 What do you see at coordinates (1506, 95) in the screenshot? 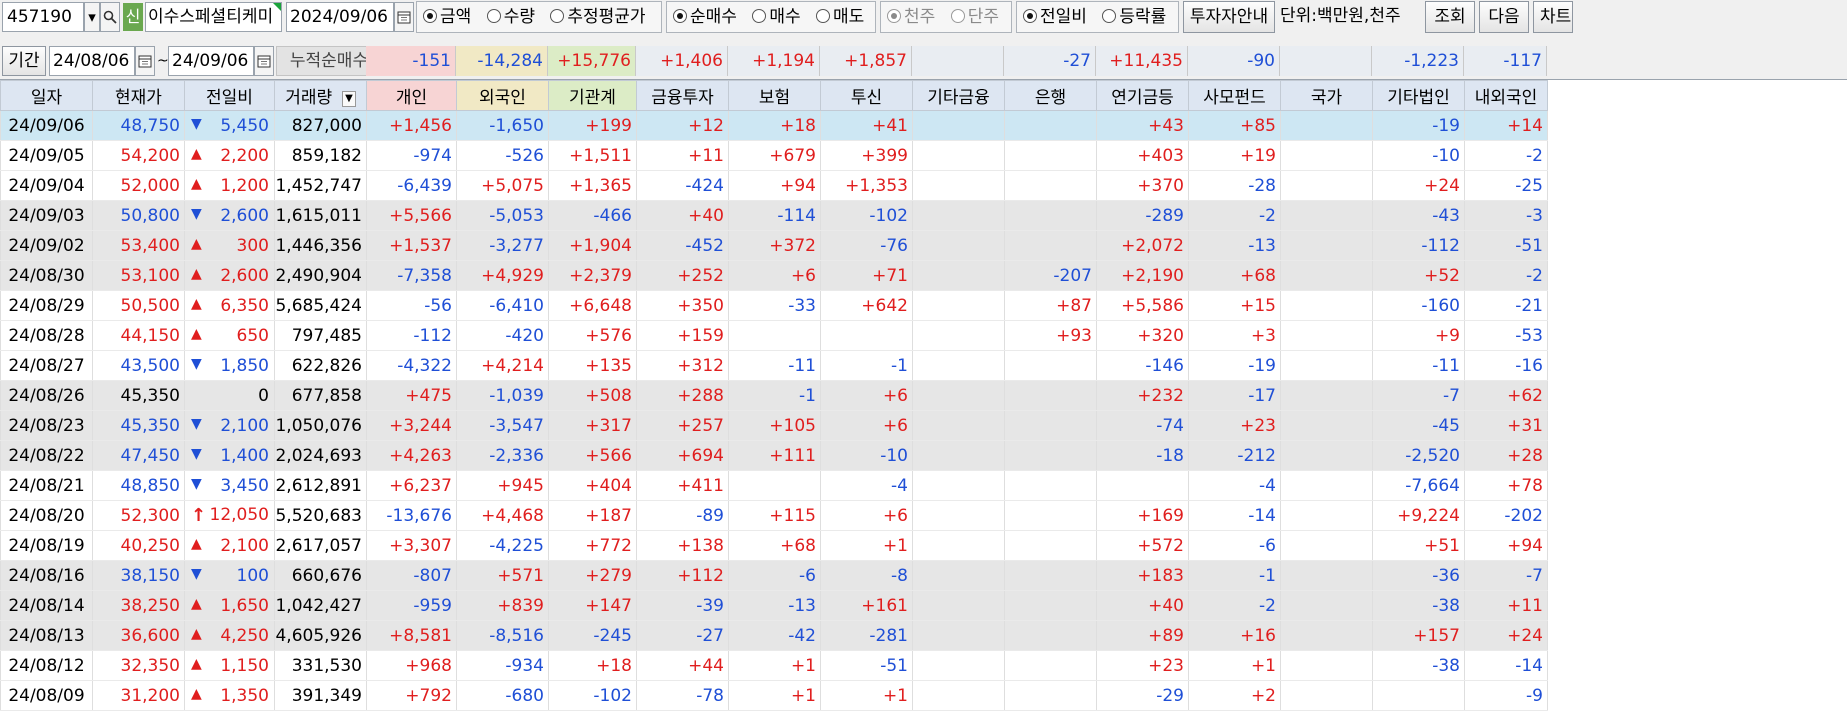
I see `header-domestic-foreign: 내외국인` at bounding box center [1506, 95].